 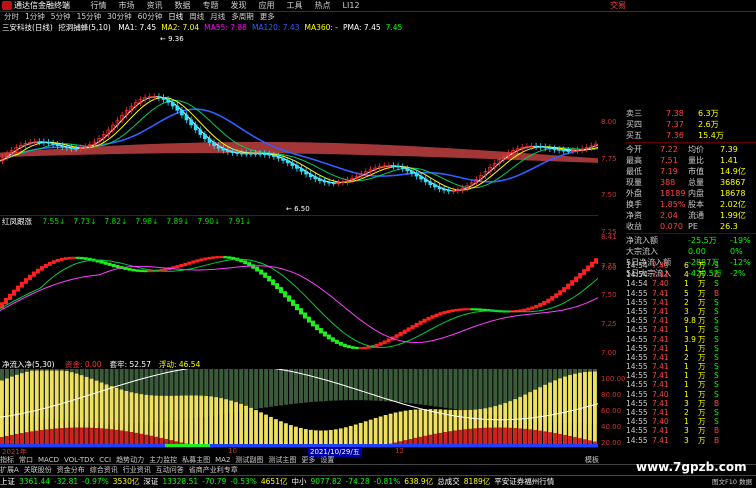 I want to click on extension-tab-2: 资金分布, so click(x=71, y=470).